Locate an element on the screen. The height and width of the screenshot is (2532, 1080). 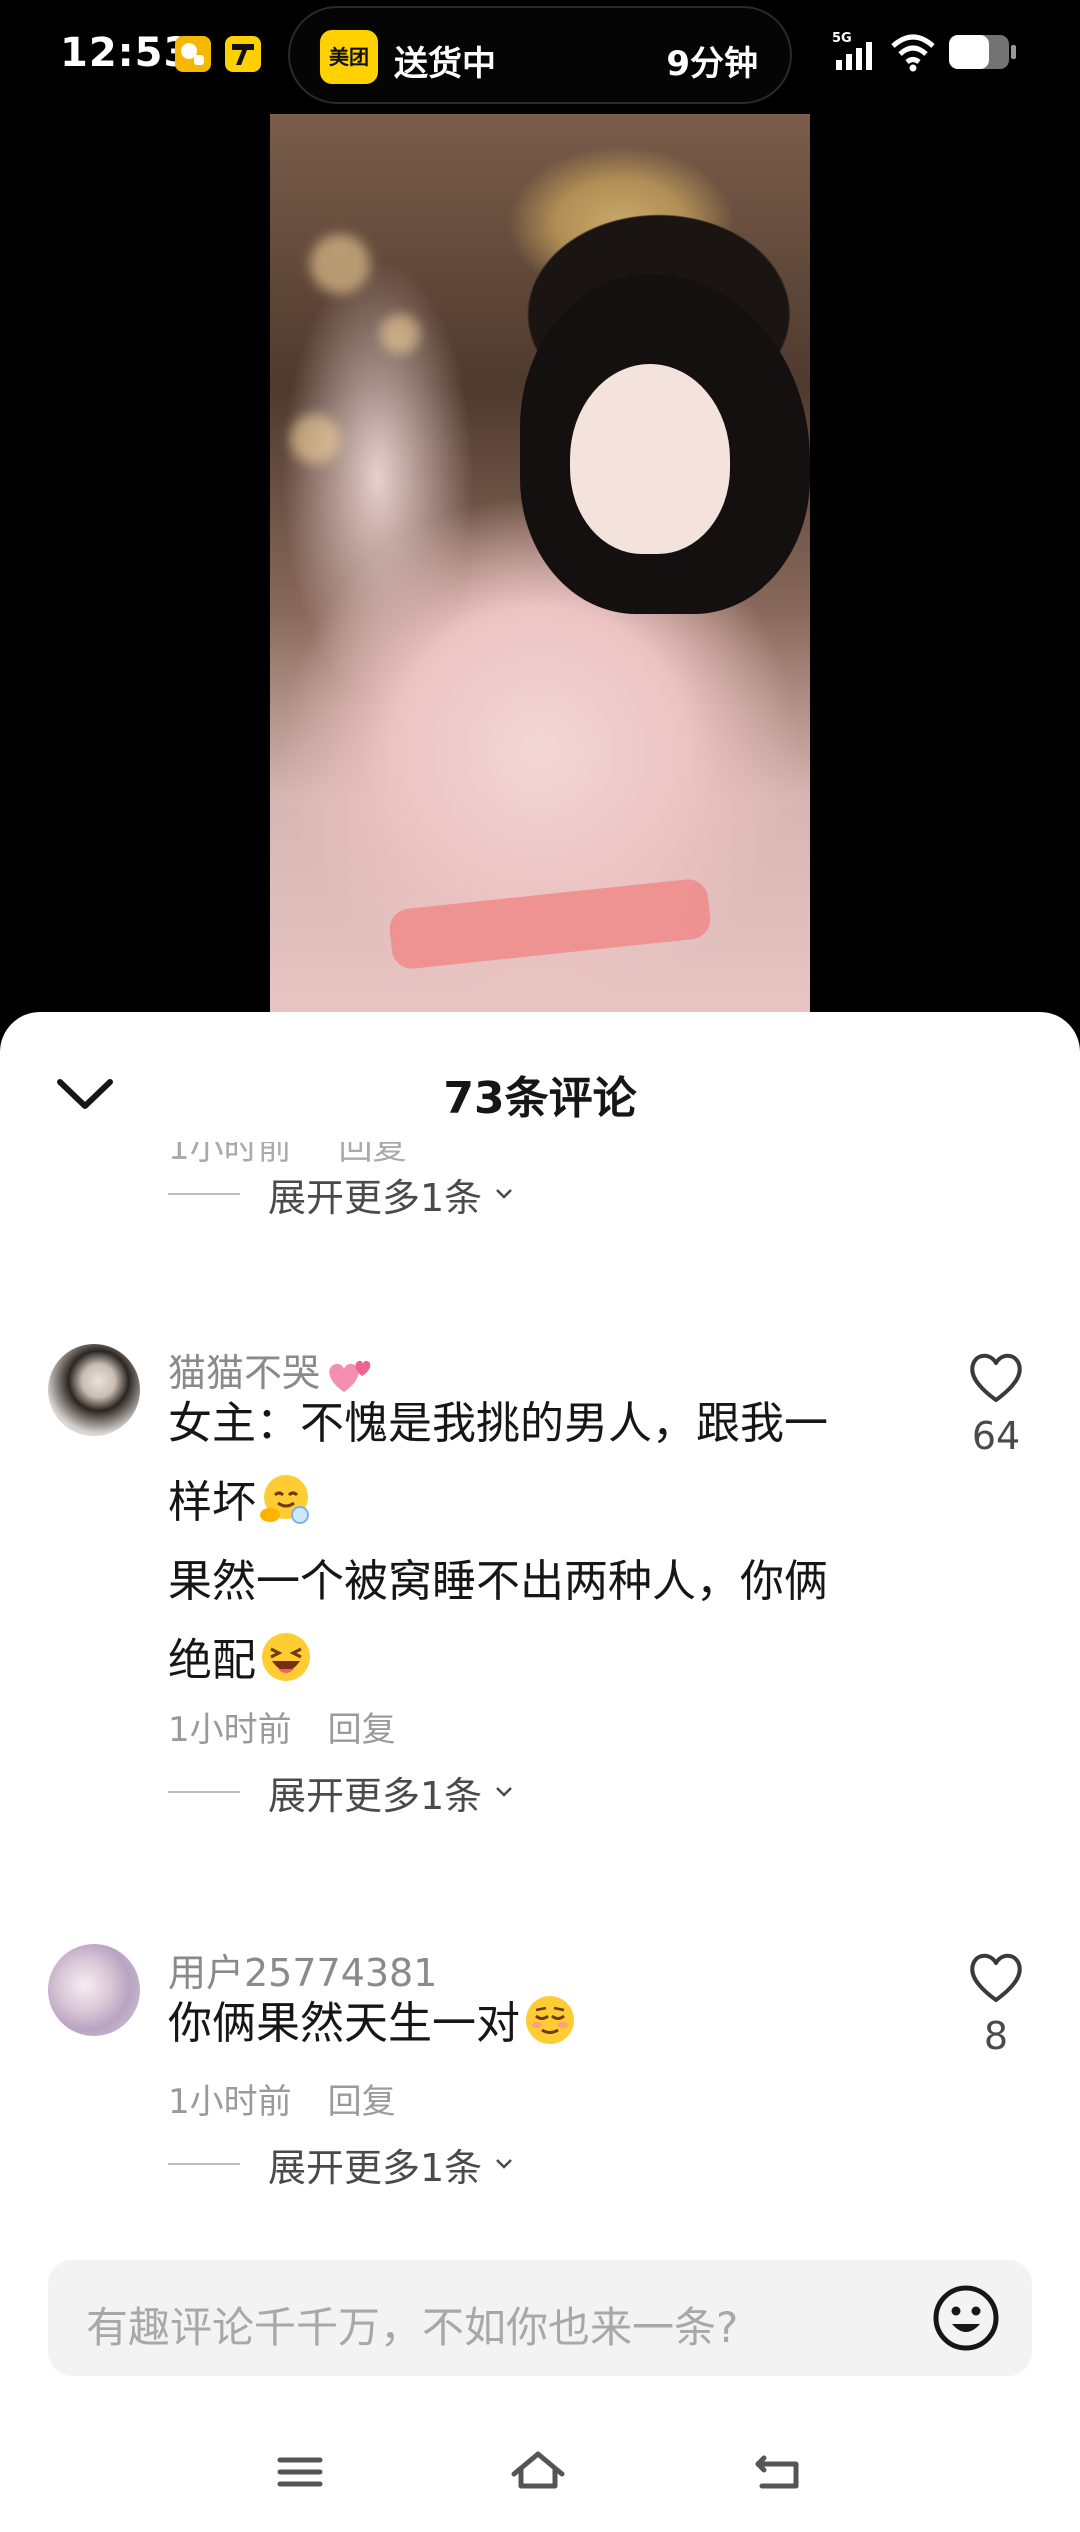
like-button: 8 is located at coordinates (996, 2004).